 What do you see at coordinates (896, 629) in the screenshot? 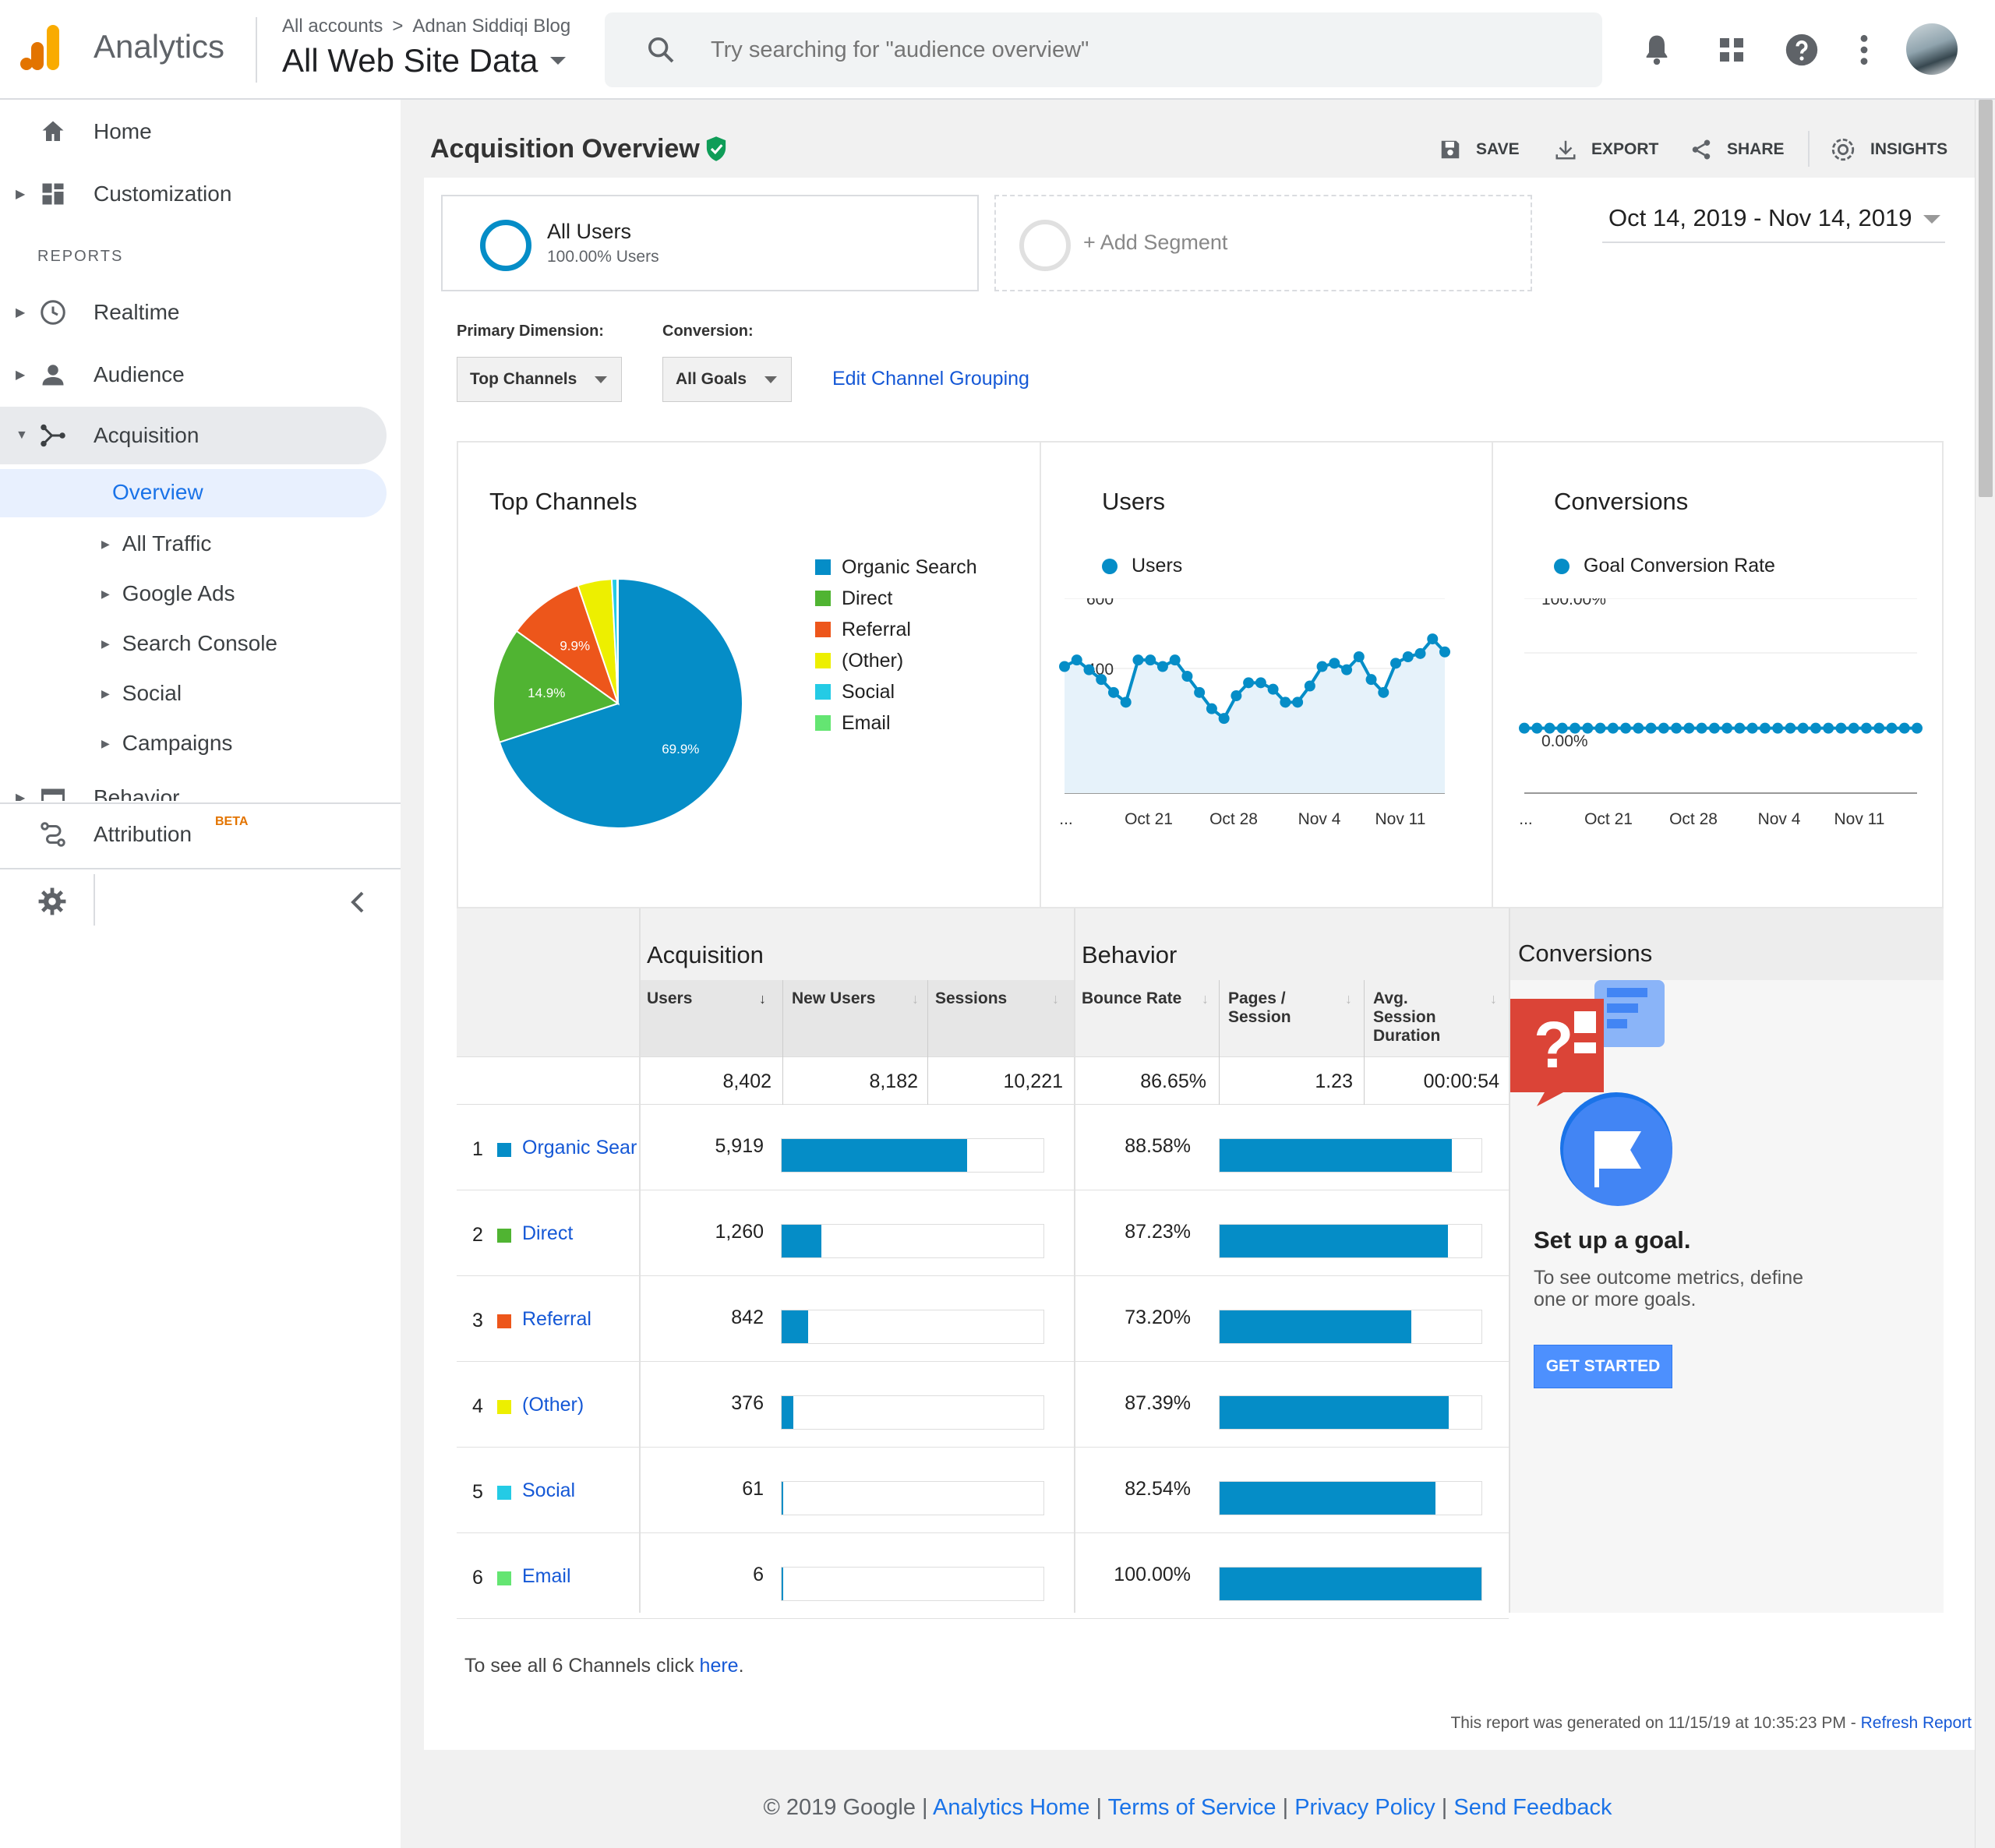
I see `legend-item: Referral` at bounding box center [896, 629].